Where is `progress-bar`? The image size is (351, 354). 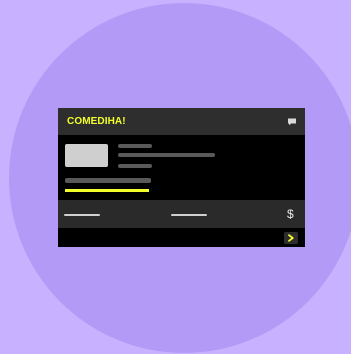
progress-bar is located at coordinates (118, 190).